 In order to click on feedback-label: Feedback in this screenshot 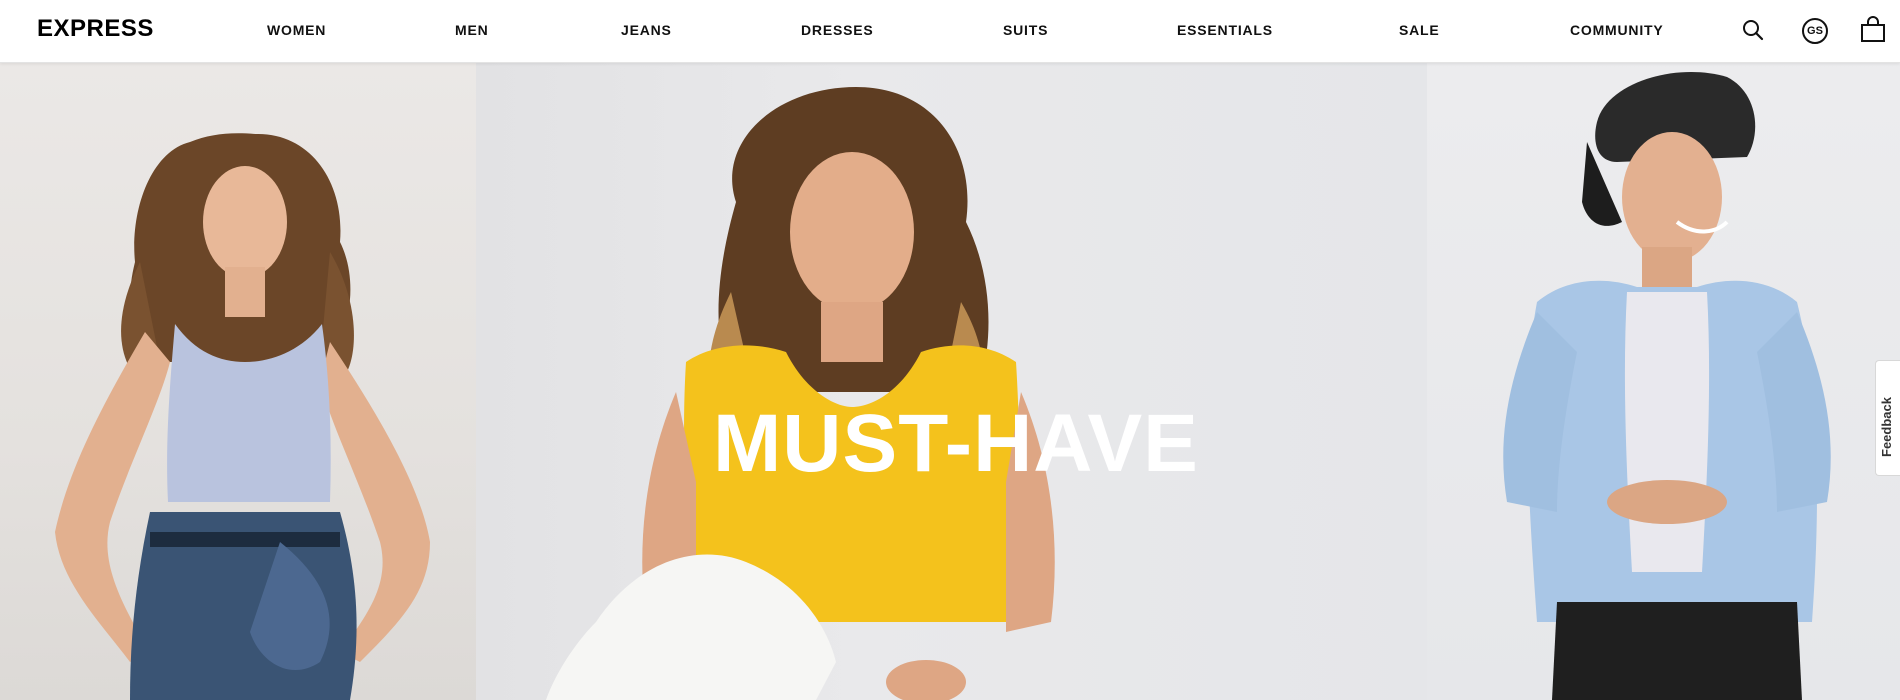, I will do `click(1886, 427)`.